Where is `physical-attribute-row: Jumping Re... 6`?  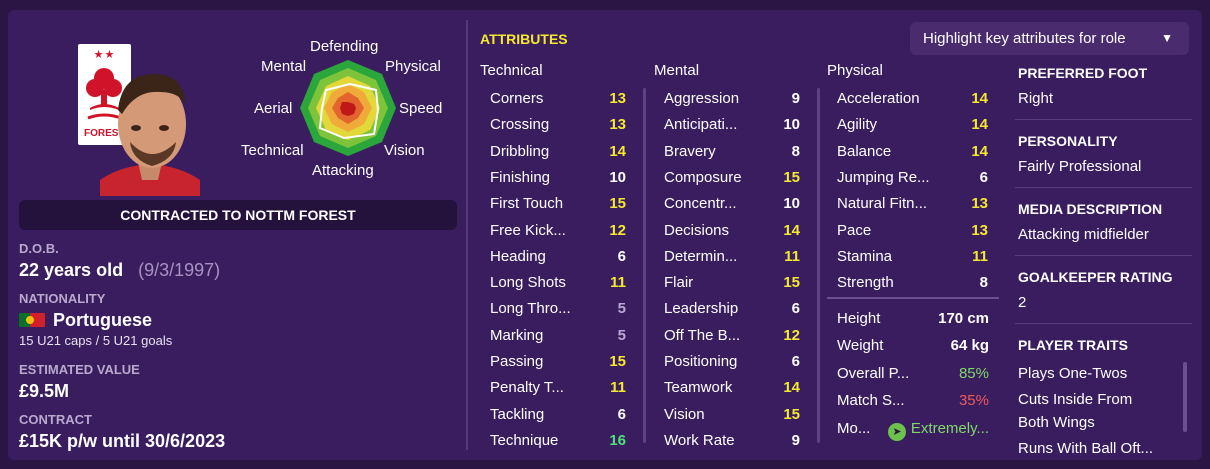
physical-attribute-row: Jumping Re... 6 is located at coordinates (912, 182).